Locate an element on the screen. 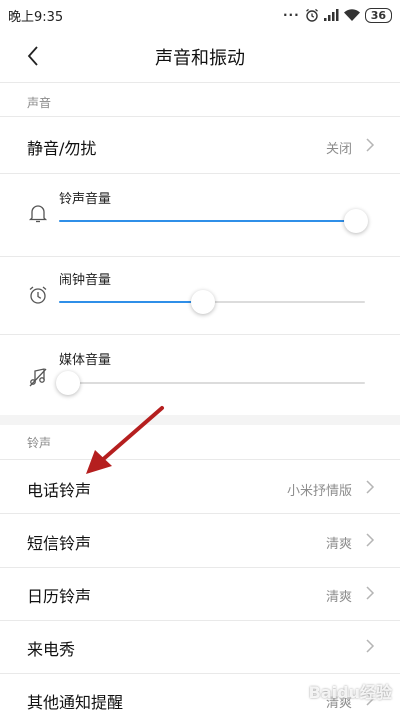  ring-volume-row: 铃声音量 is located at coordinates (200, 215).